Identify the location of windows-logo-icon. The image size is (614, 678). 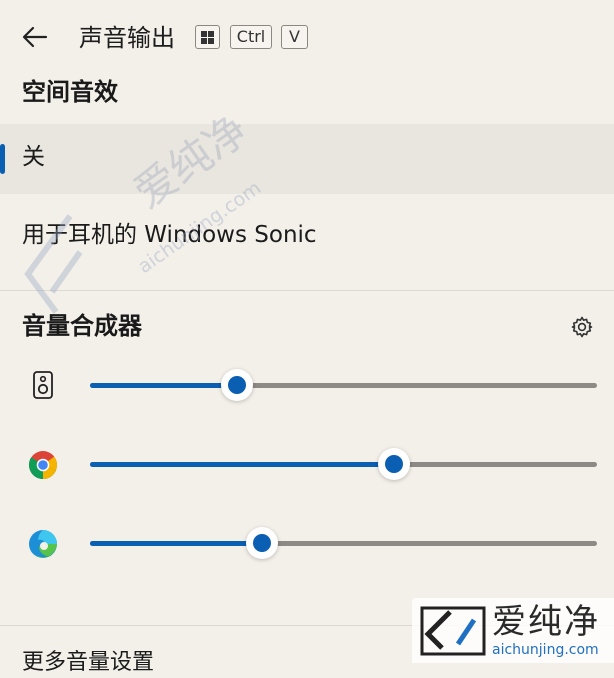
(207, 37).